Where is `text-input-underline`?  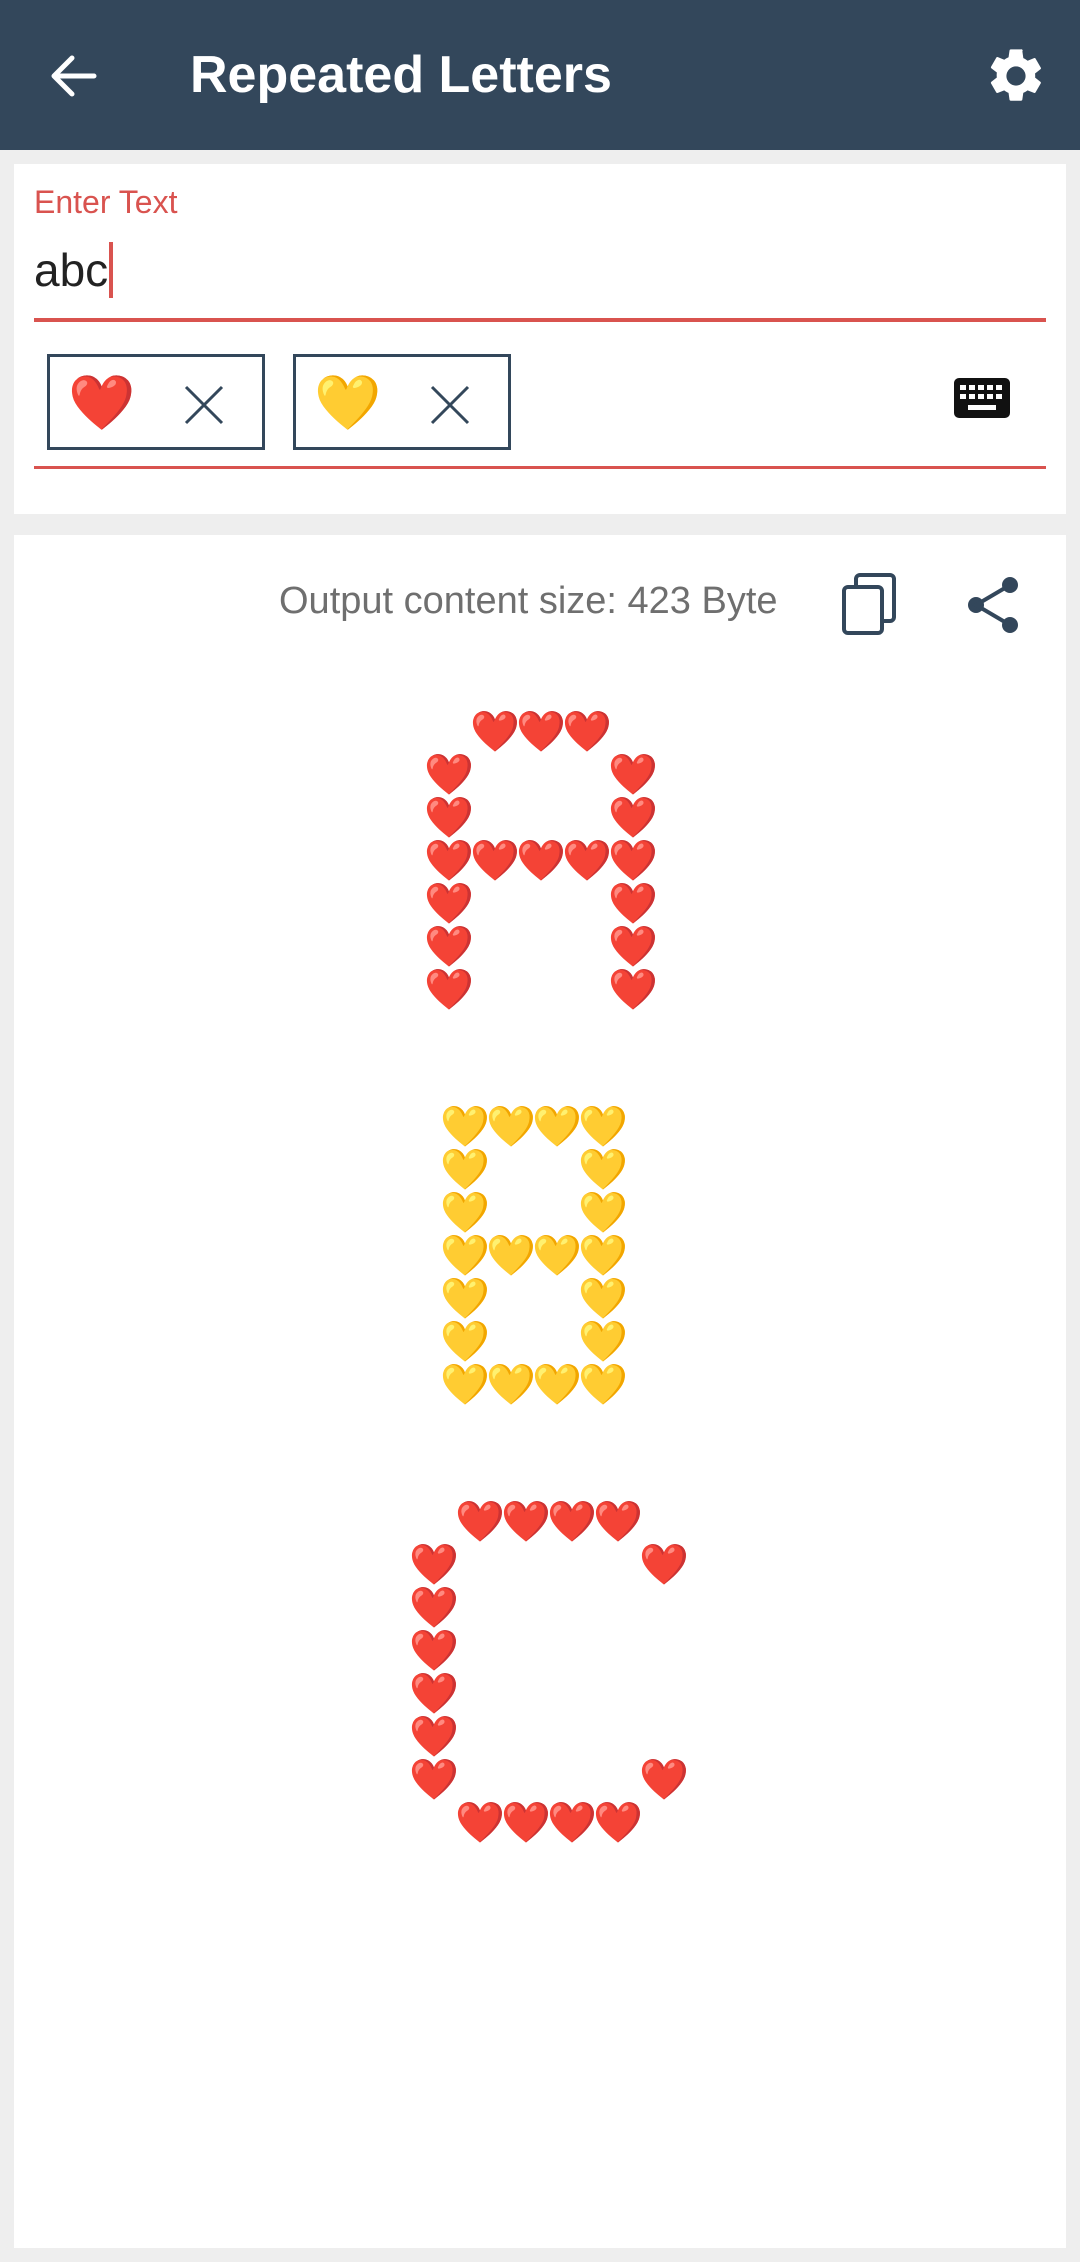
text-input-underline is located at coordinates (540, 320).